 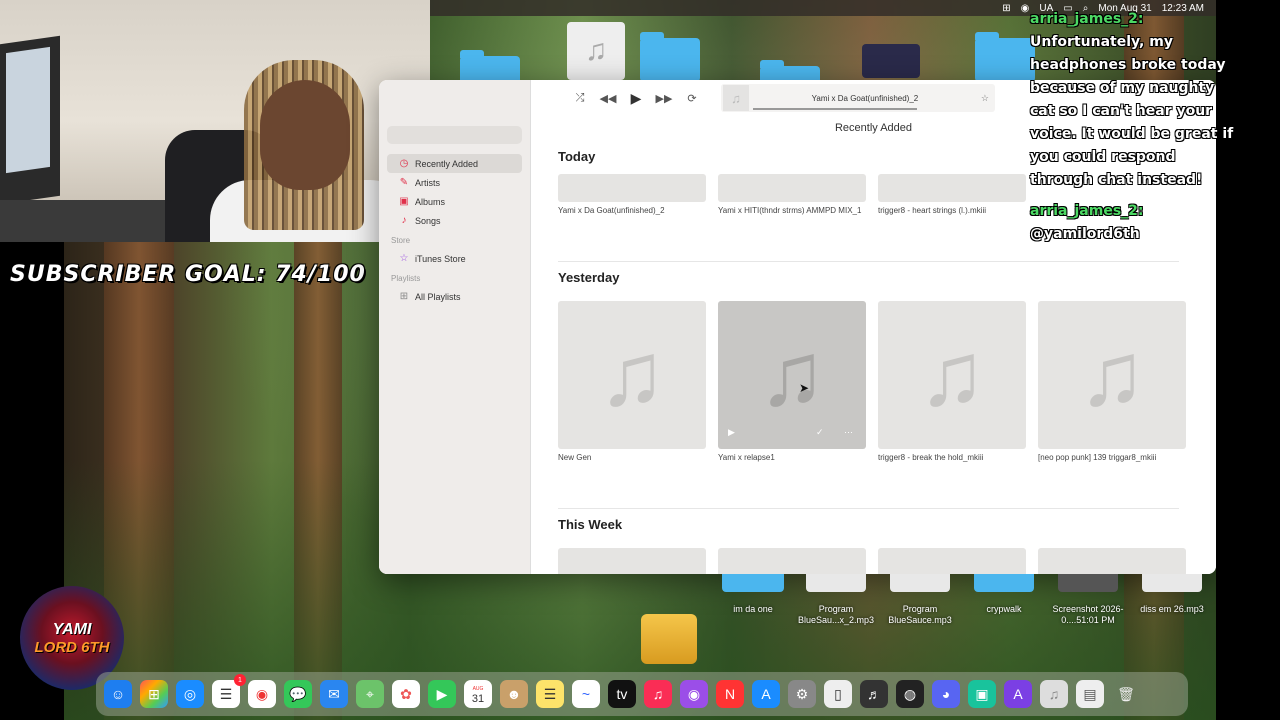 What do you see at coordinates (792, 211) in the screenshot?
I see `album-tile-title: Yami x HITI(thndr strms) AMMPD MIX_1` at bounding box center [792, 211].